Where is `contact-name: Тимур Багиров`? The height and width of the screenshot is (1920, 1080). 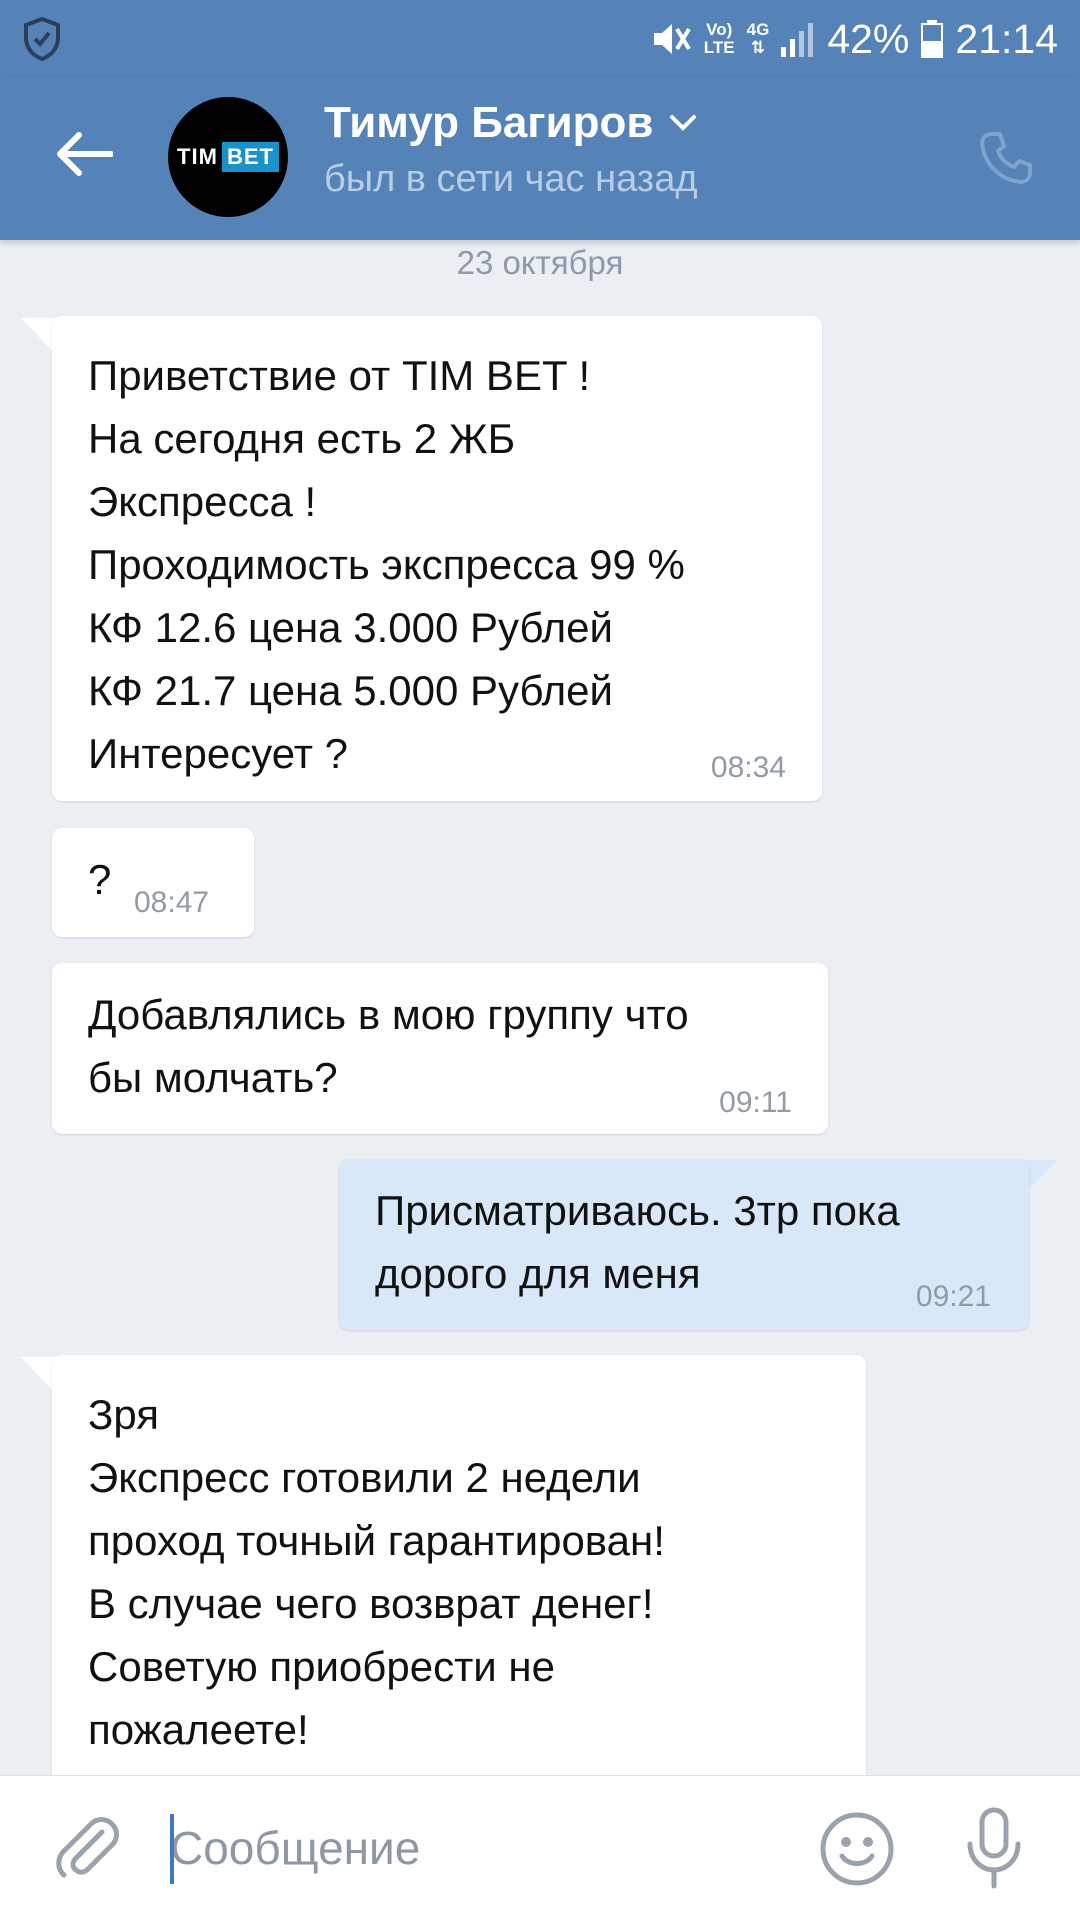
contact-name: Тимур Багиров is located at coordinates (489, 122).